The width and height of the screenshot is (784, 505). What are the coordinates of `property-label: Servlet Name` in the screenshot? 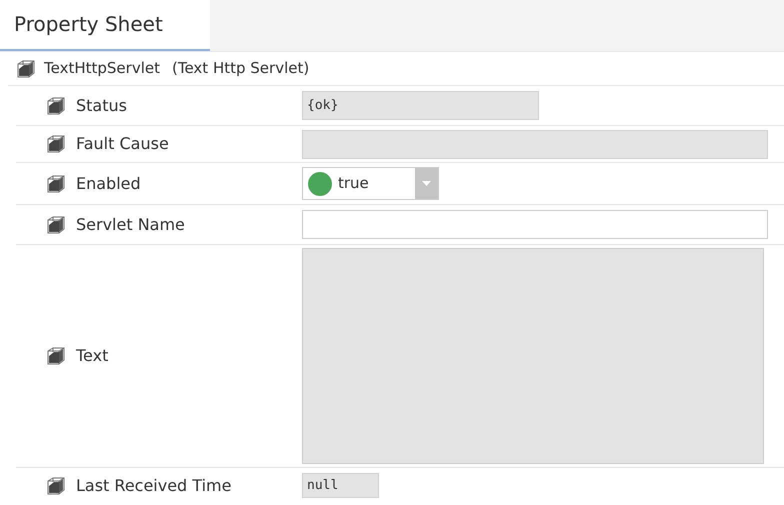 It's located at (130, 225).